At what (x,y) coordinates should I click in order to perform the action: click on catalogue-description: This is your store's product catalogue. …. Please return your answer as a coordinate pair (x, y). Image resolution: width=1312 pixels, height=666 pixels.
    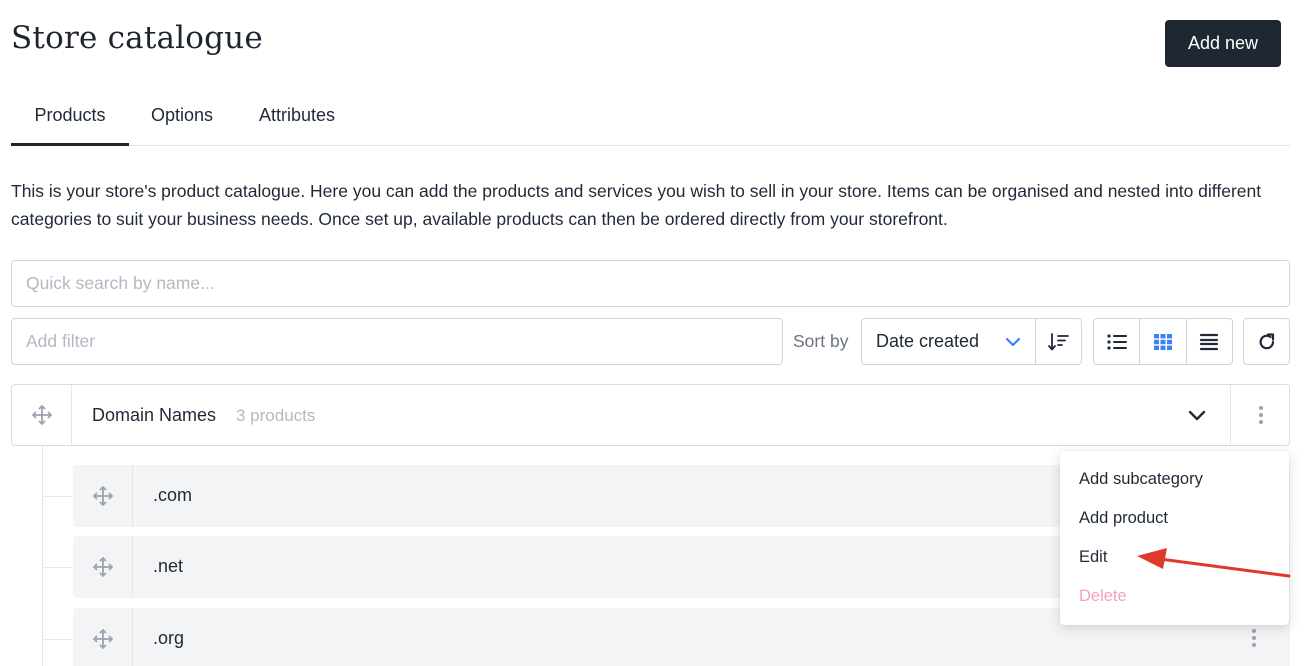
    Looking at the image, I should click on (636, 205).